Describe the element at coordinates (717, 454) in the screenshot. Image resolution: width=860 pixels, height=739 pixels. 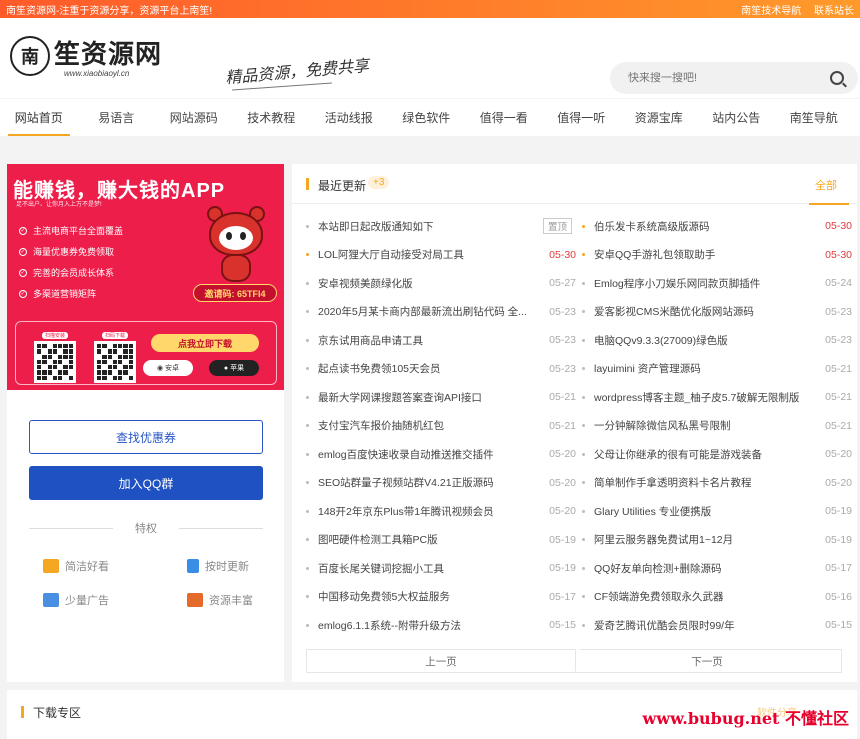
I see `list-item: 父母让你继承的很有可能是游戏装备 05-20` at that location.